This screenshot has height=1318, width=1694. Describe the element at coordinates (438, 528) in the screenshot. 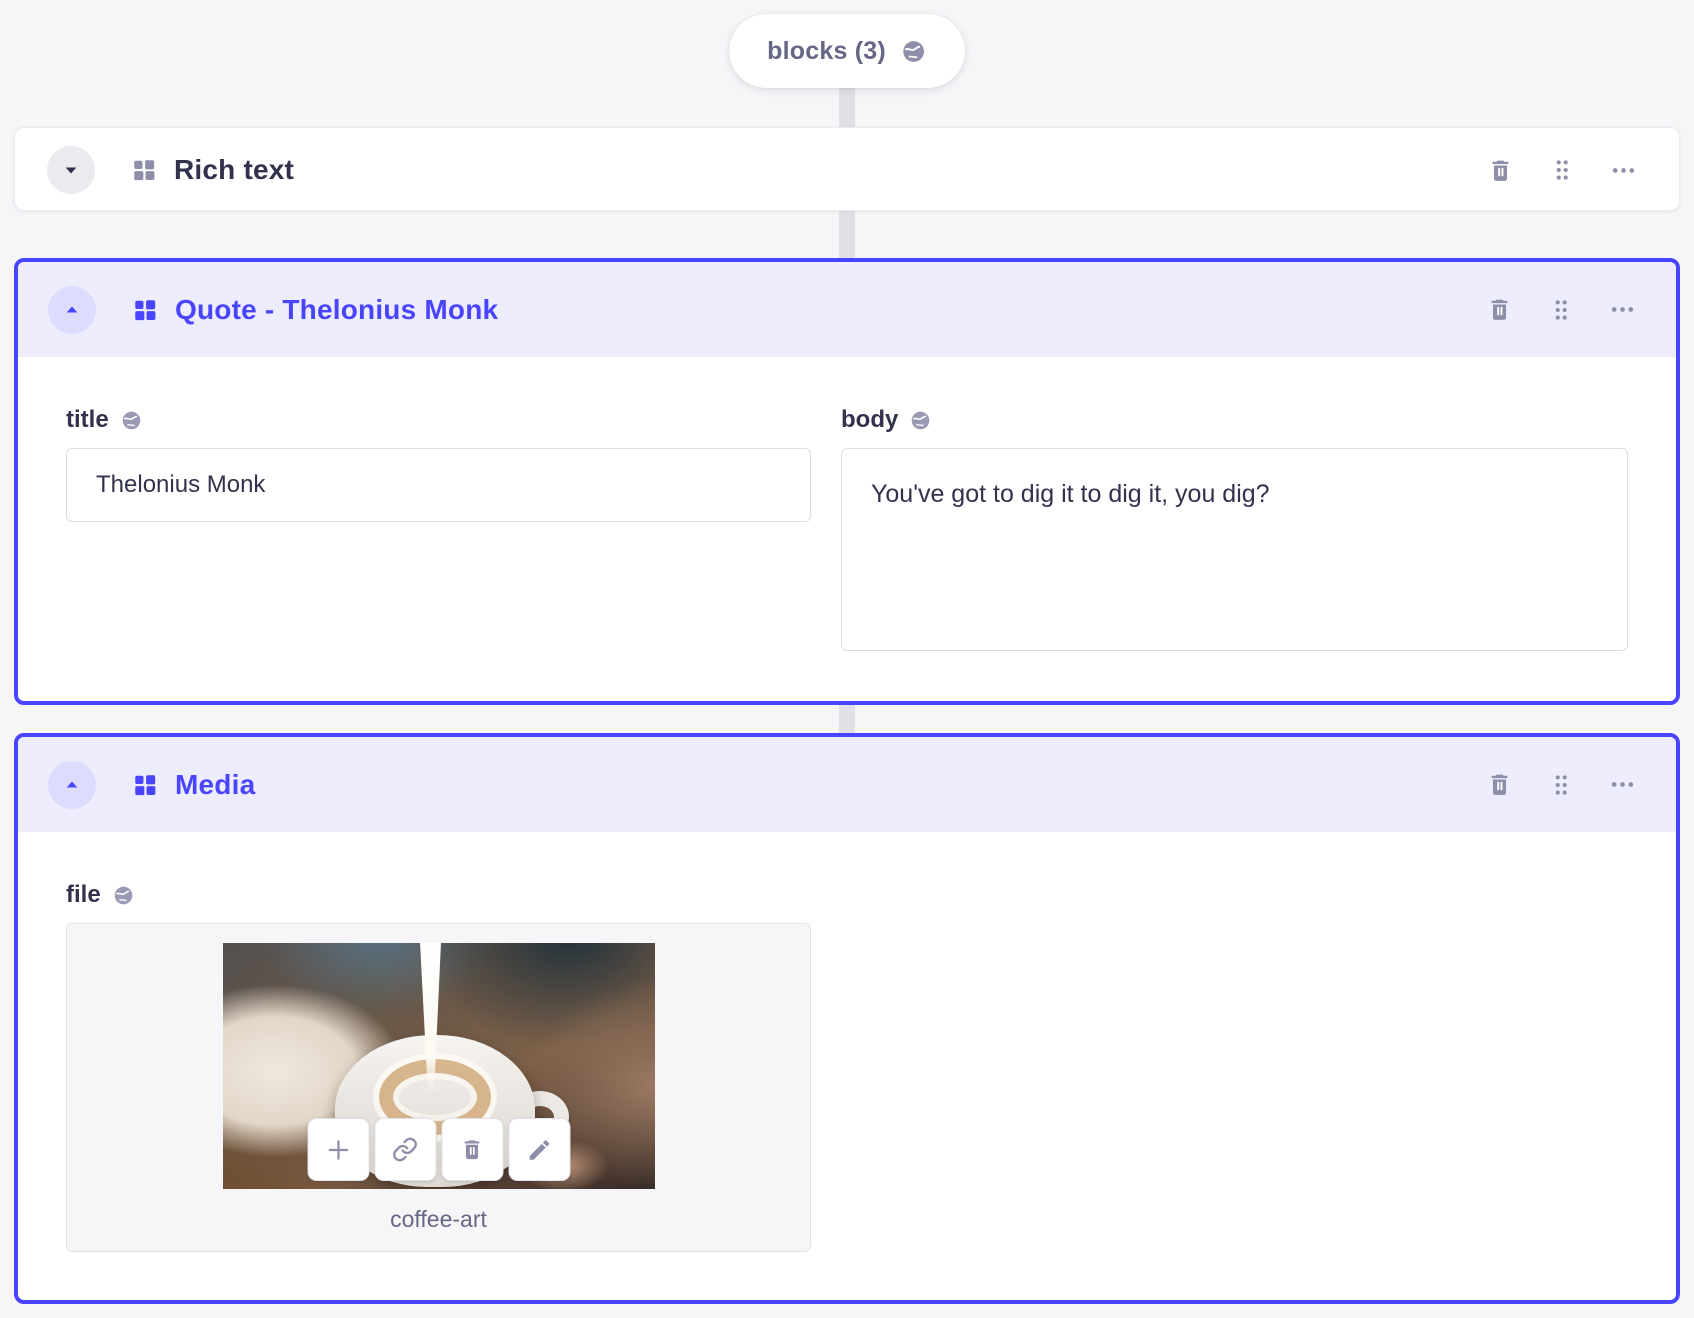

I see `title-field: title` at that location.